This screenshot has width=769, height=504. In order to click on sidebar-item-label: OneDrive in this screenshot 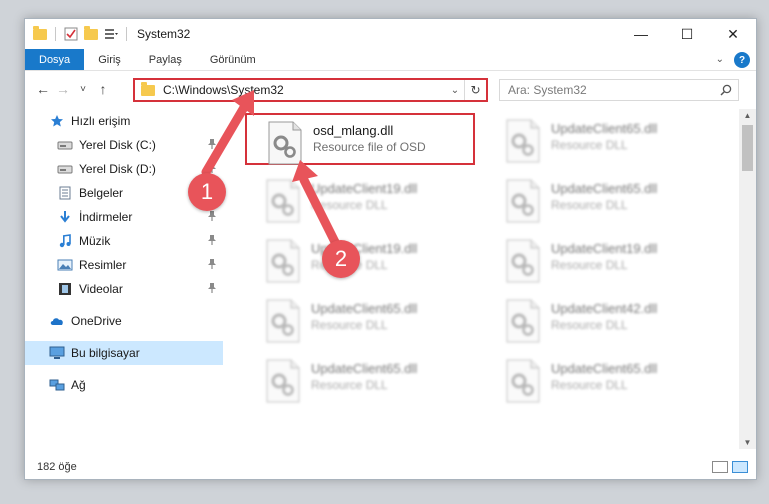, I will do `click(96, 321)`.